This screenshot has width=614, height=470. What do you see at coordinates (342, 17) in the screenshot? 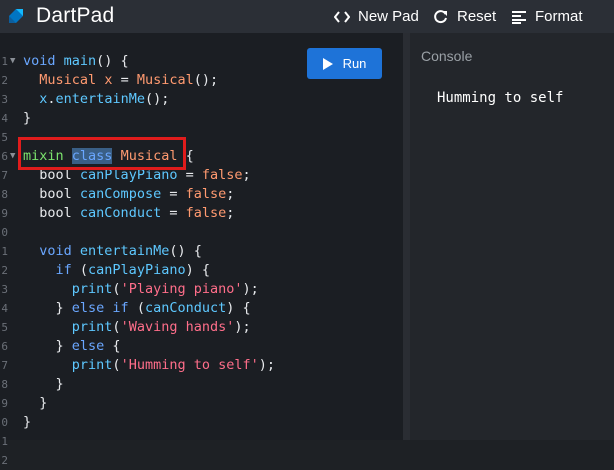
I see `code-icon` at bounding box center [342, 17].